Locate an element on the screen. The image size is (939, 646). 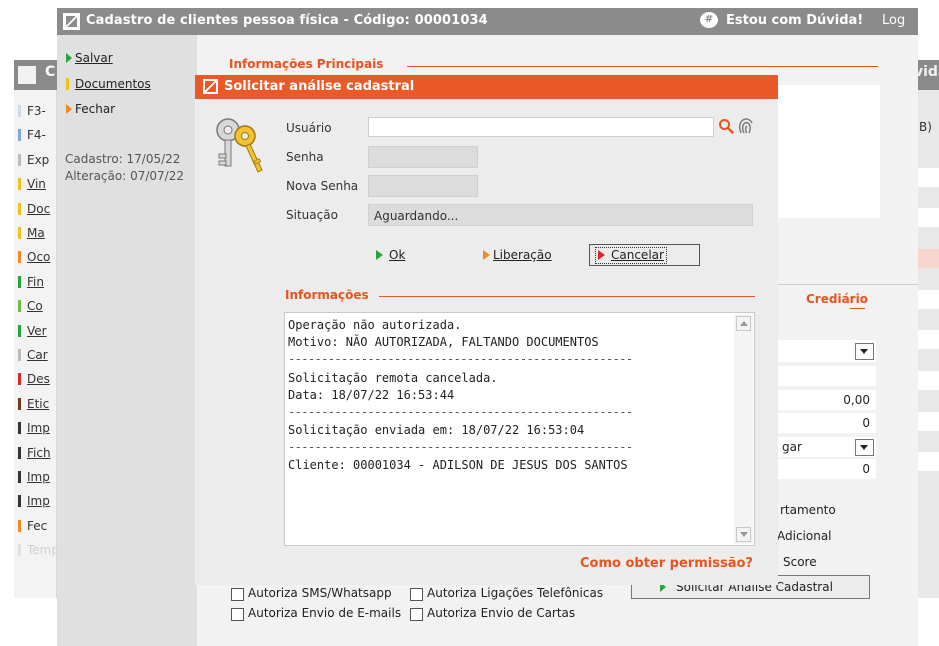
keys-icon is located at coordinates (239, 144).